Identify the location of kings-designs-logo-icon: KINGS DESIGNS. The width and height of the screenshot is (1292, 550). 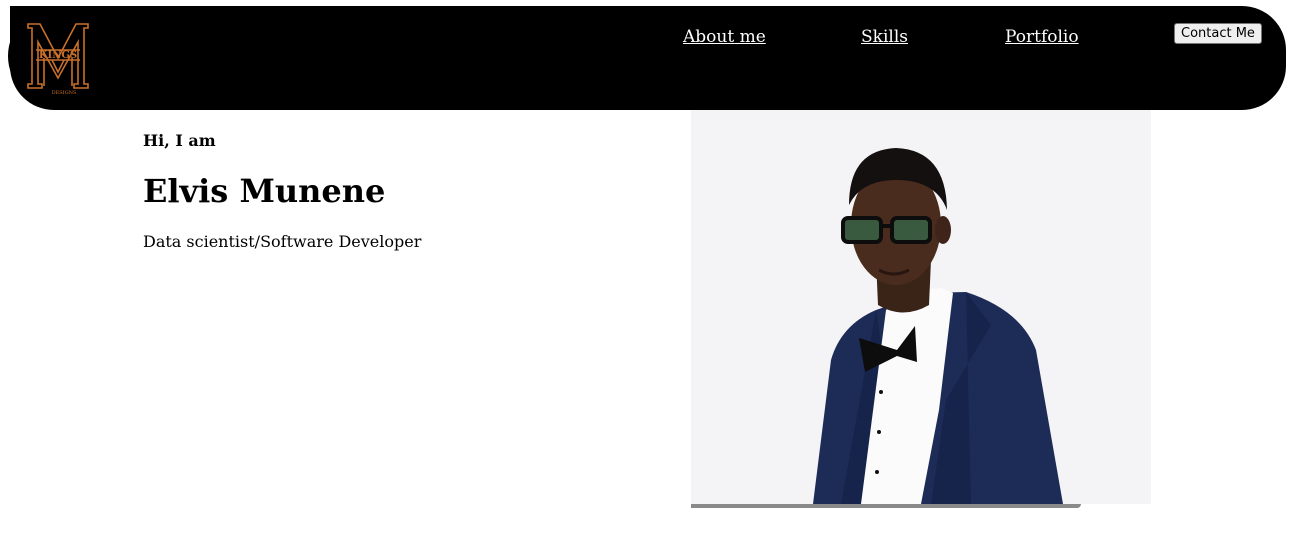
(58, 56).